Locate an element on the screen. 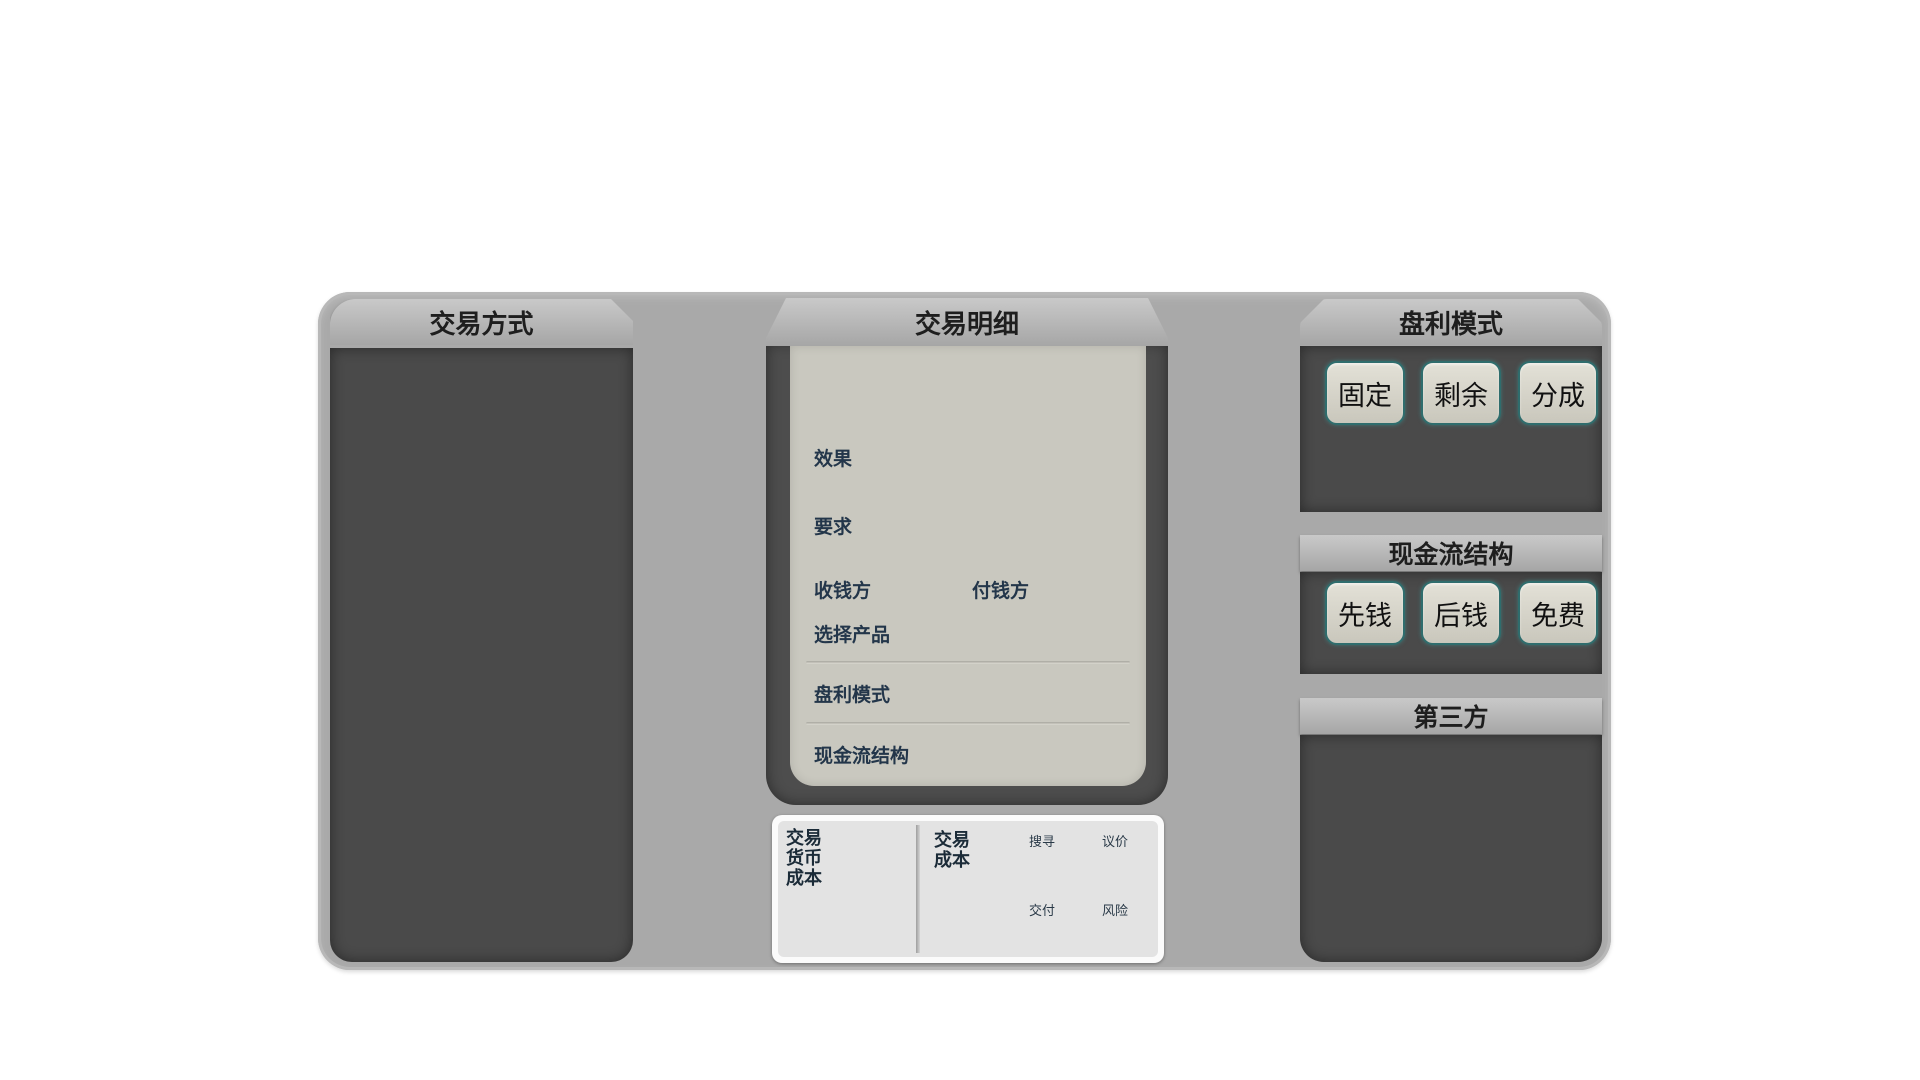 Image resolution: width=1920 pixels, height=1080 pixels. payee-label: 收钱方 is located at coordinates (843, 591).